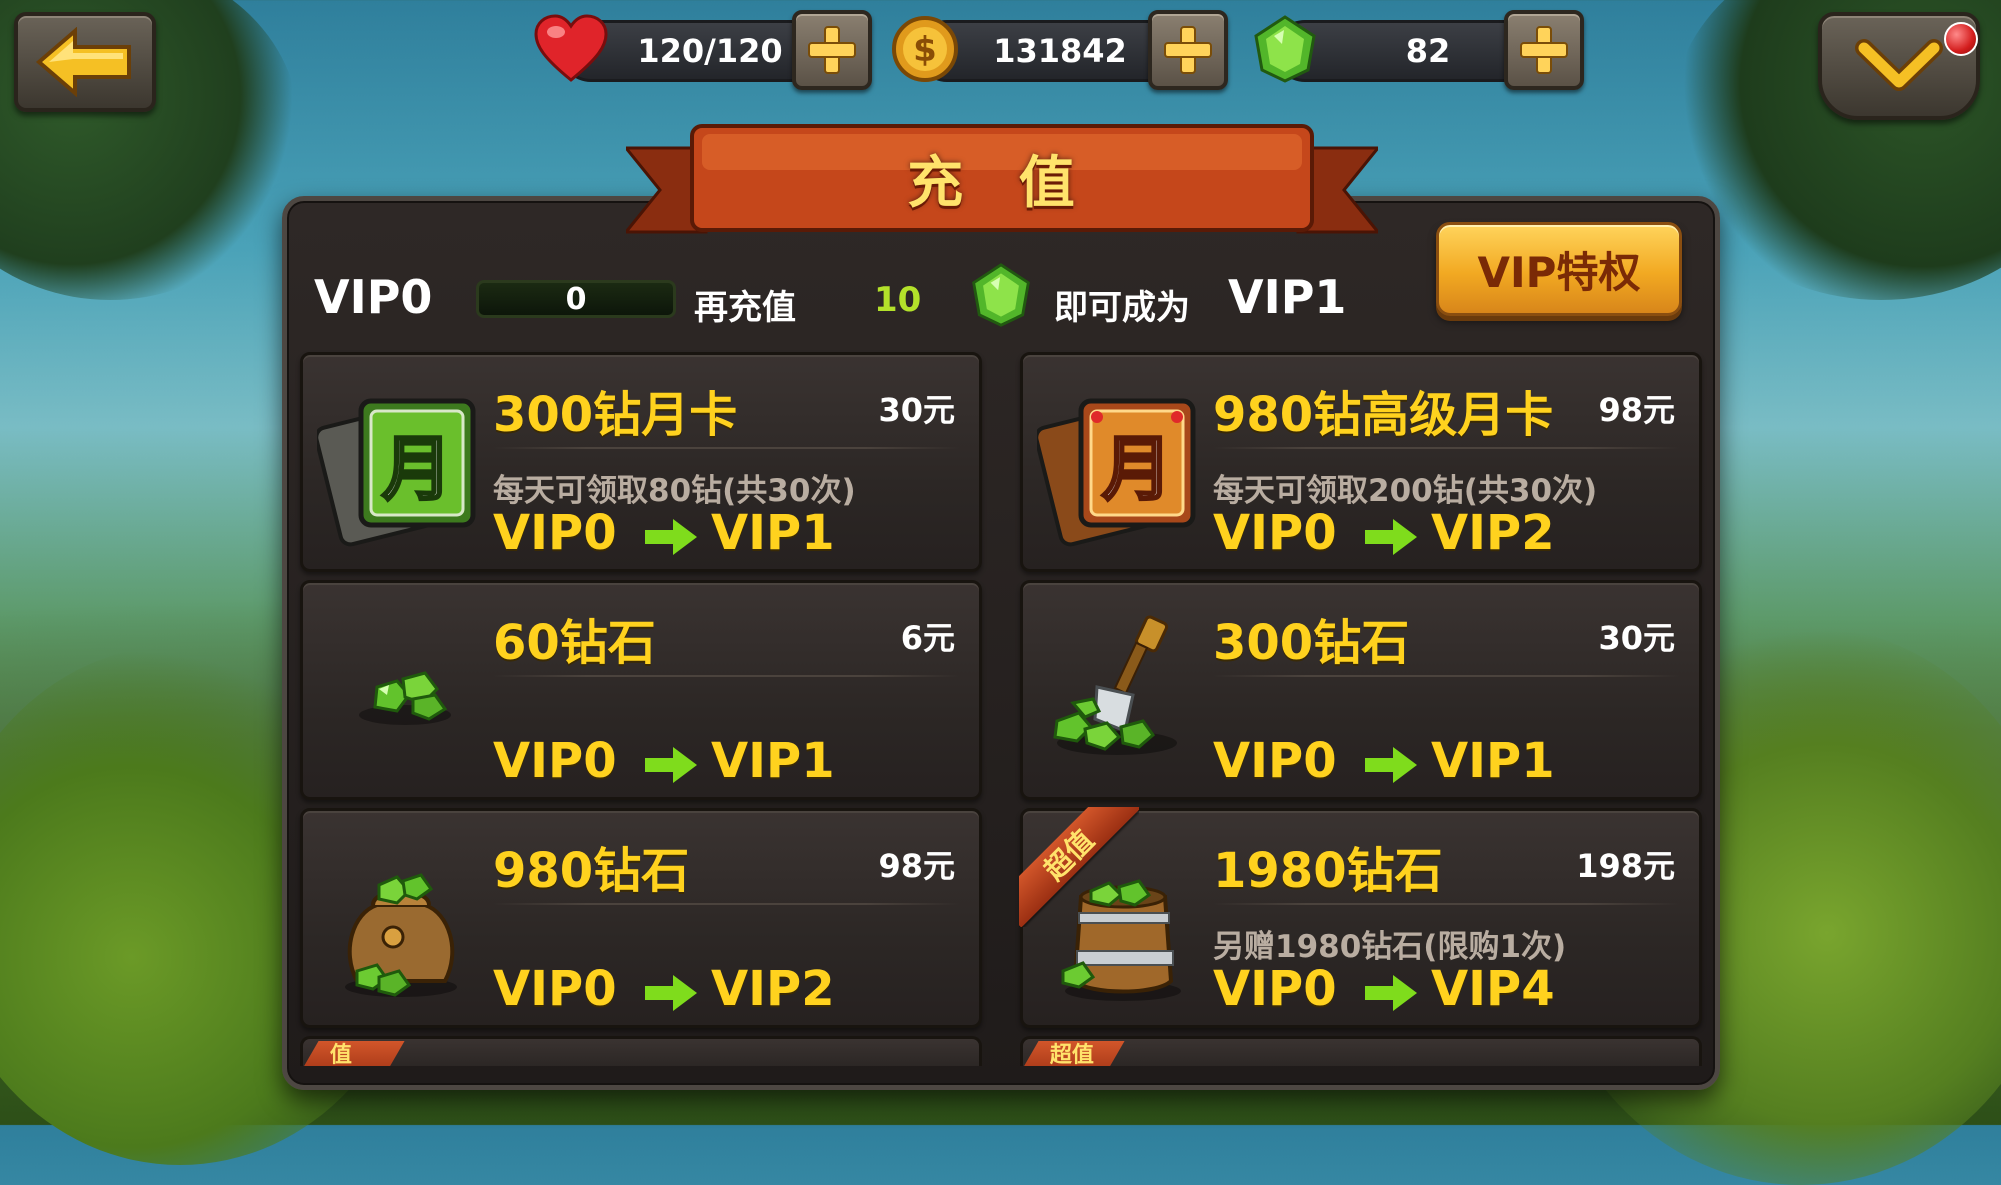 The width and height of the screenshot is (2001, 1185). I want to click on vip-privilege-button: VIP特权, so click(1559, 269).